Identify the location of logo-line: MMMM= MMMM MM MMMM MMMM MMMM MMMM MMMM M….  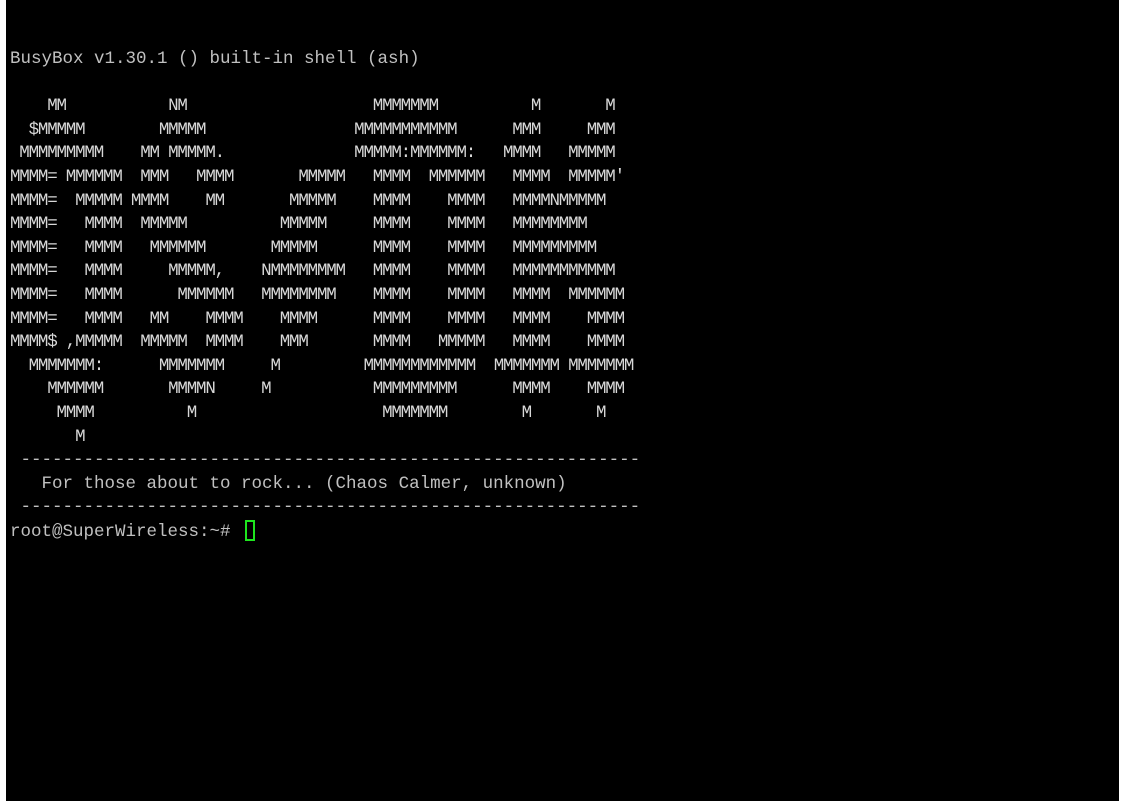
(317, 318).